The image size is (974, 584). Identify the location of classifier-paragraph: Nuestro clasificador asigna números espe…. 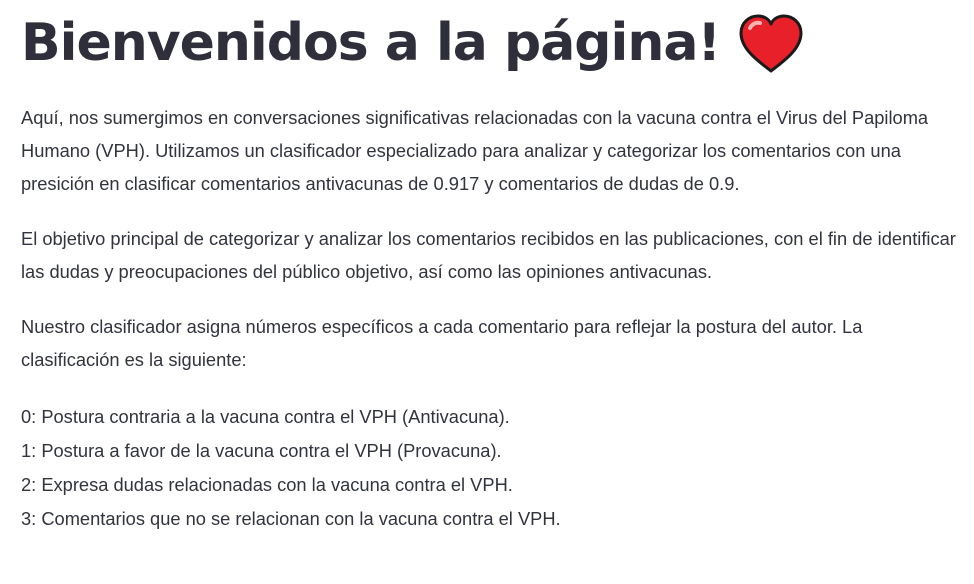
(442, 343).